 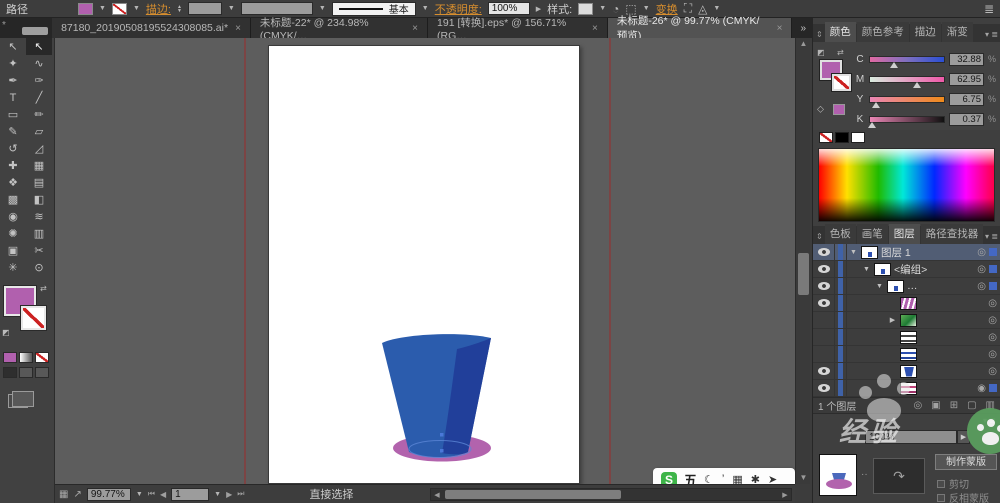 What do you see at coordinates (840, 234) in the screenshot?
I see `tab-色板: 色板` at bounding box center [840, 234].